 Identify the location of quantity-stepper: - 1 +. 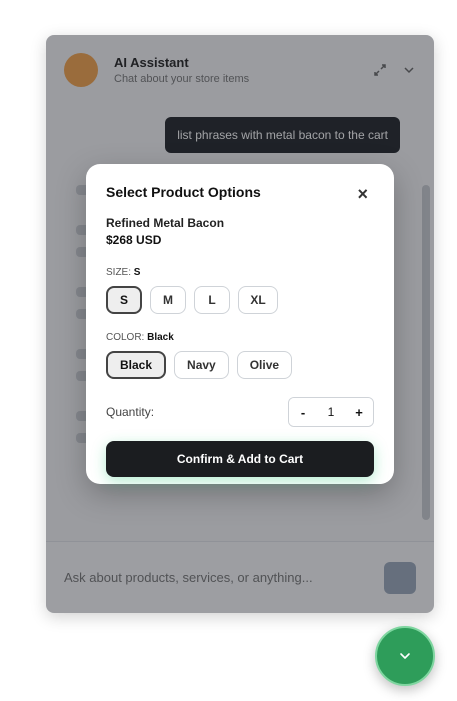
(331, 412).